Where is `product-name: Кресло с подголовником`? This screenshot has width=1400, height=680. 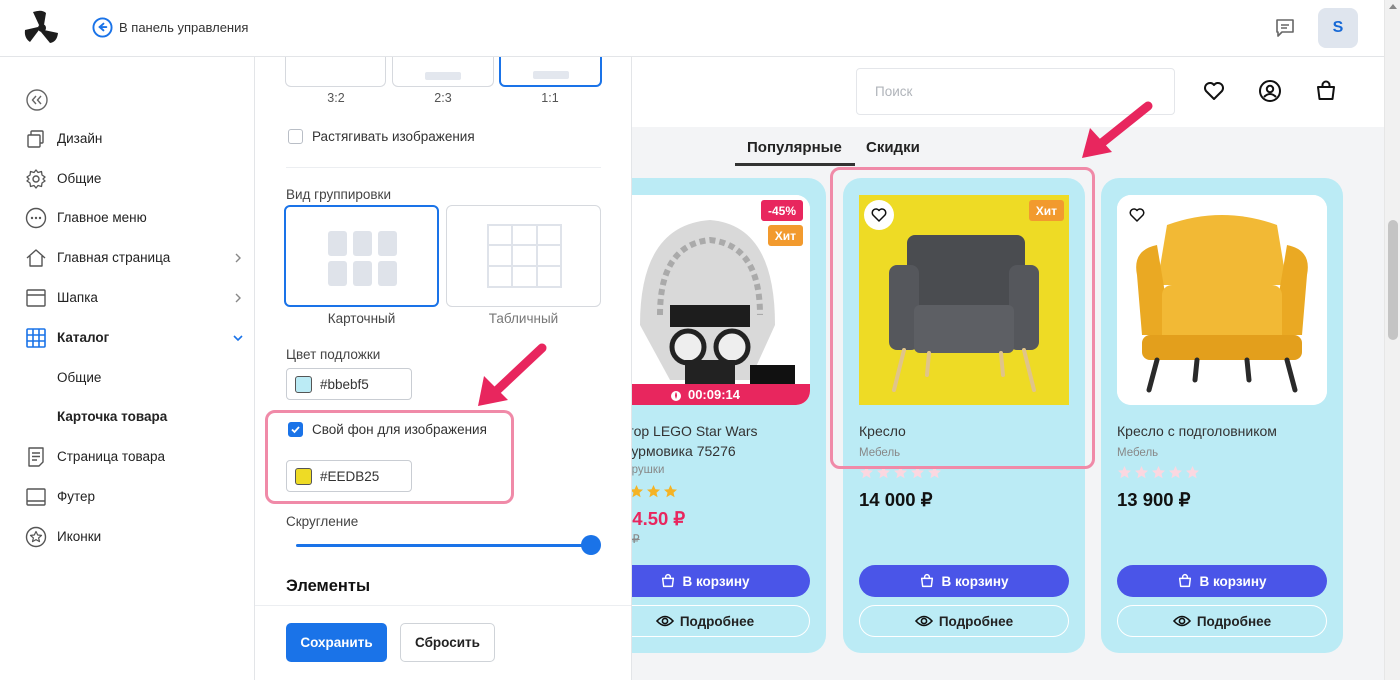 product-name: Кресло с подголовником is located at coordinates (1197, 431).